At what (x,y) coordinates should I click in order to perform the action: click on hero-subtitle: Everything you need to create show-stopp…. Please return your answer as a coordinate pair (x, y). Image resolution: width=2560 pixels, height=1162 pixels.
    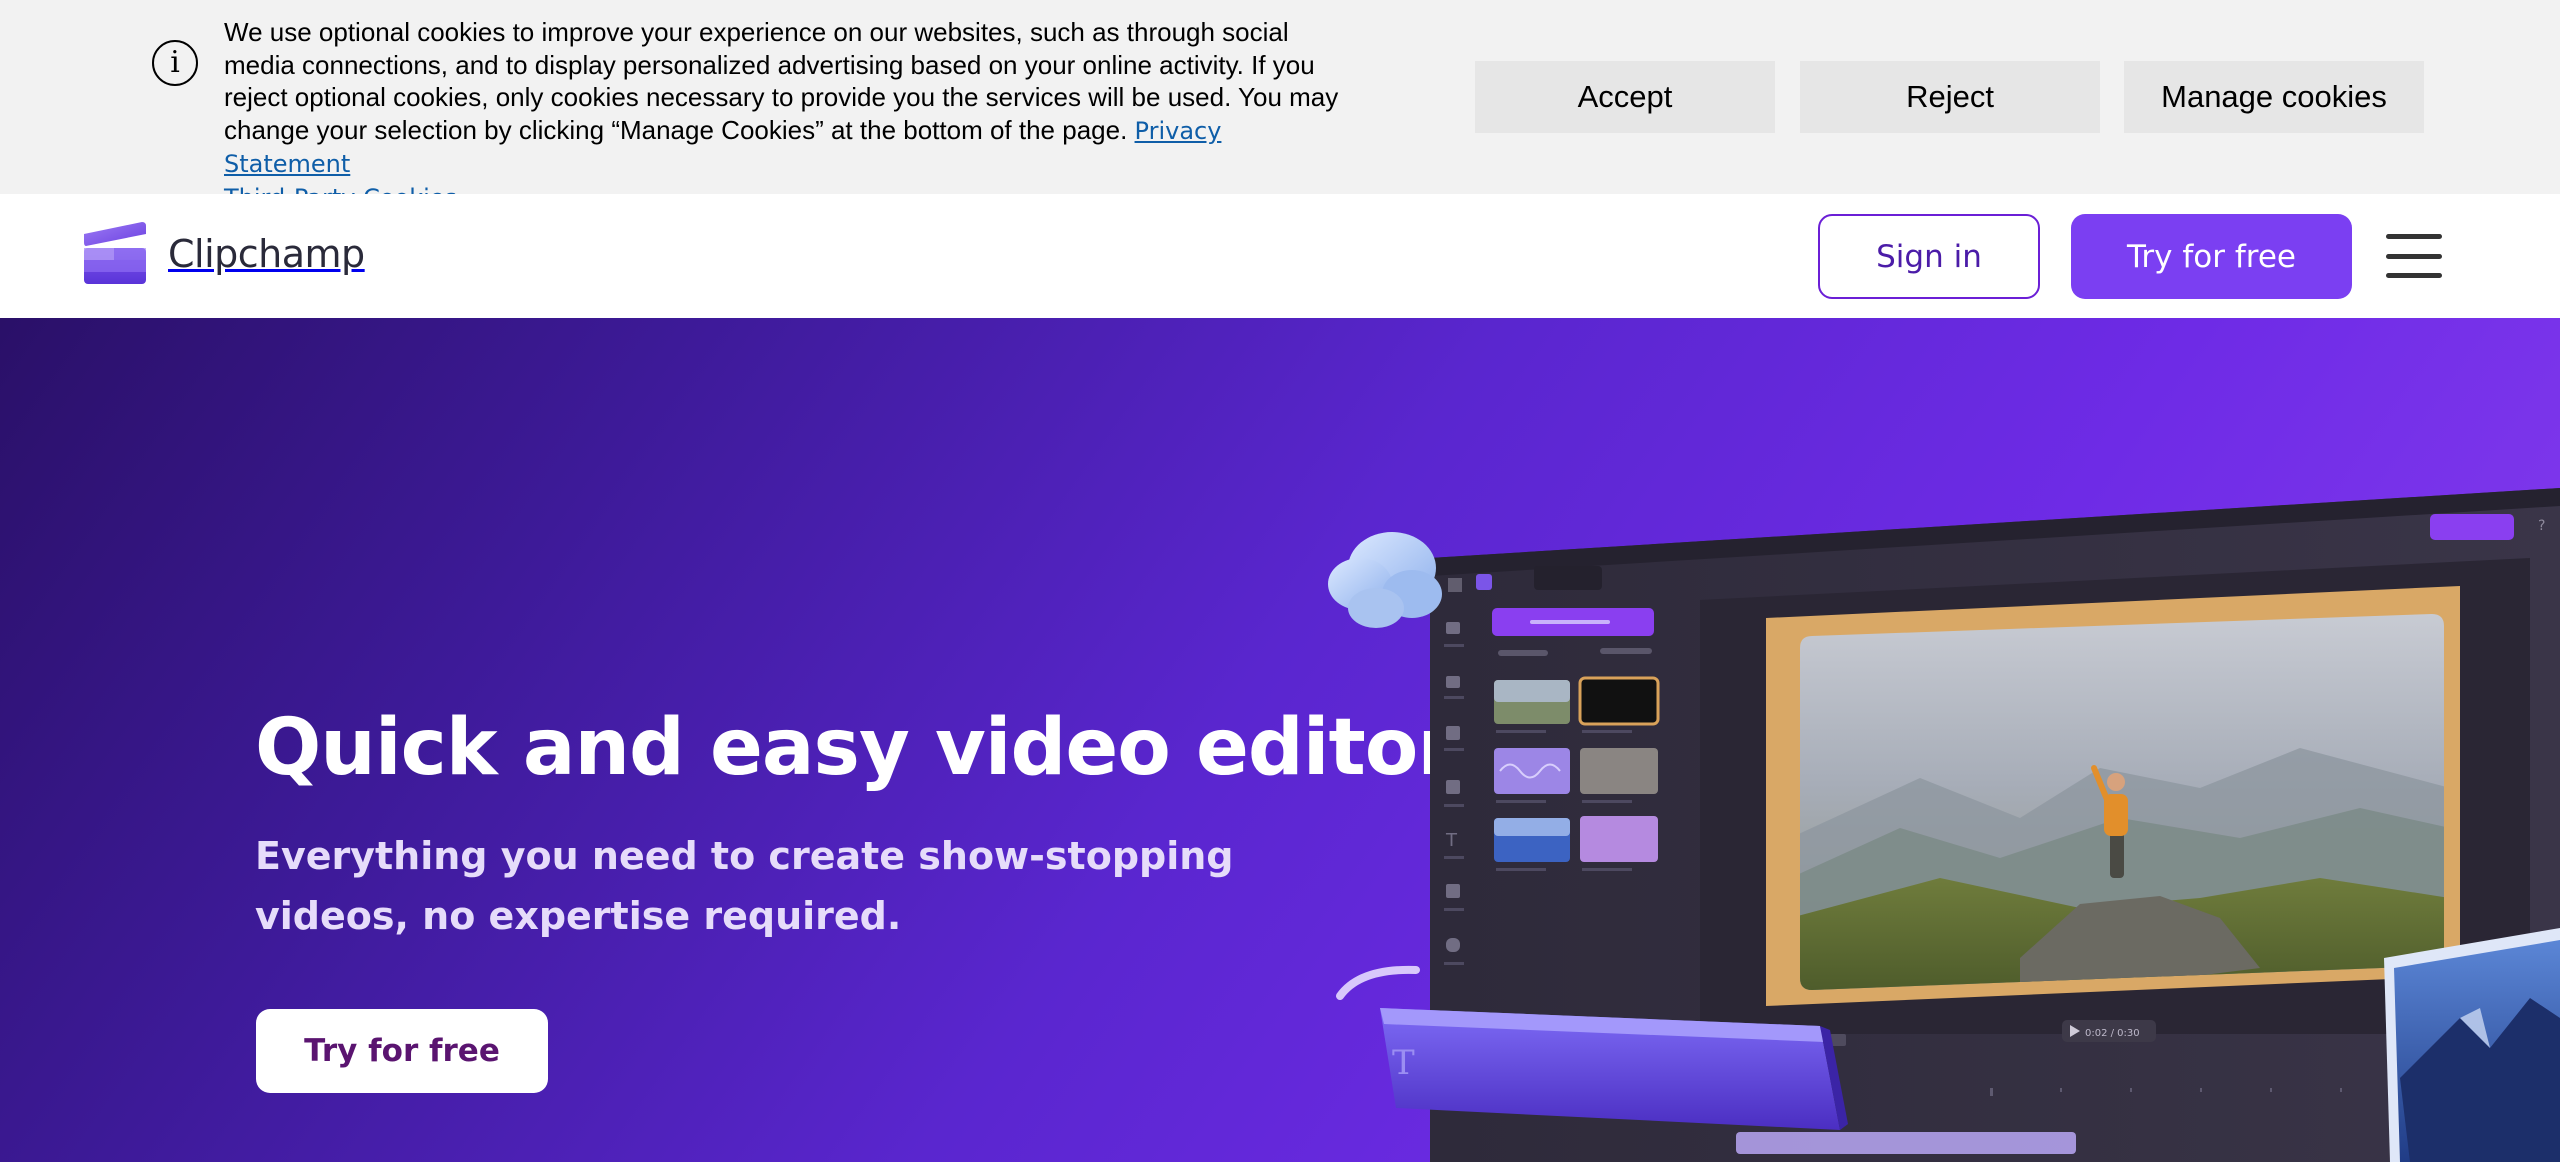
    Looking at the image, I should click on (744, 886).